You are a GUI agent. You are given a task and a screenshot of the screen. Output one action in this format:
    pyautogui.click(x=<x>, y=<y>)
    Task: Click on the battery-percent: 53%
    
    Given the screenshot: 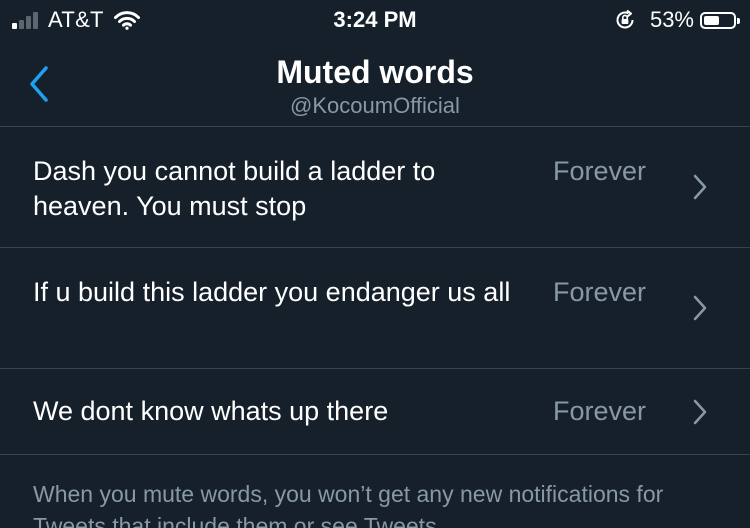 What is the action you would take?
    pyautogui.click(x=671, y=19)
    